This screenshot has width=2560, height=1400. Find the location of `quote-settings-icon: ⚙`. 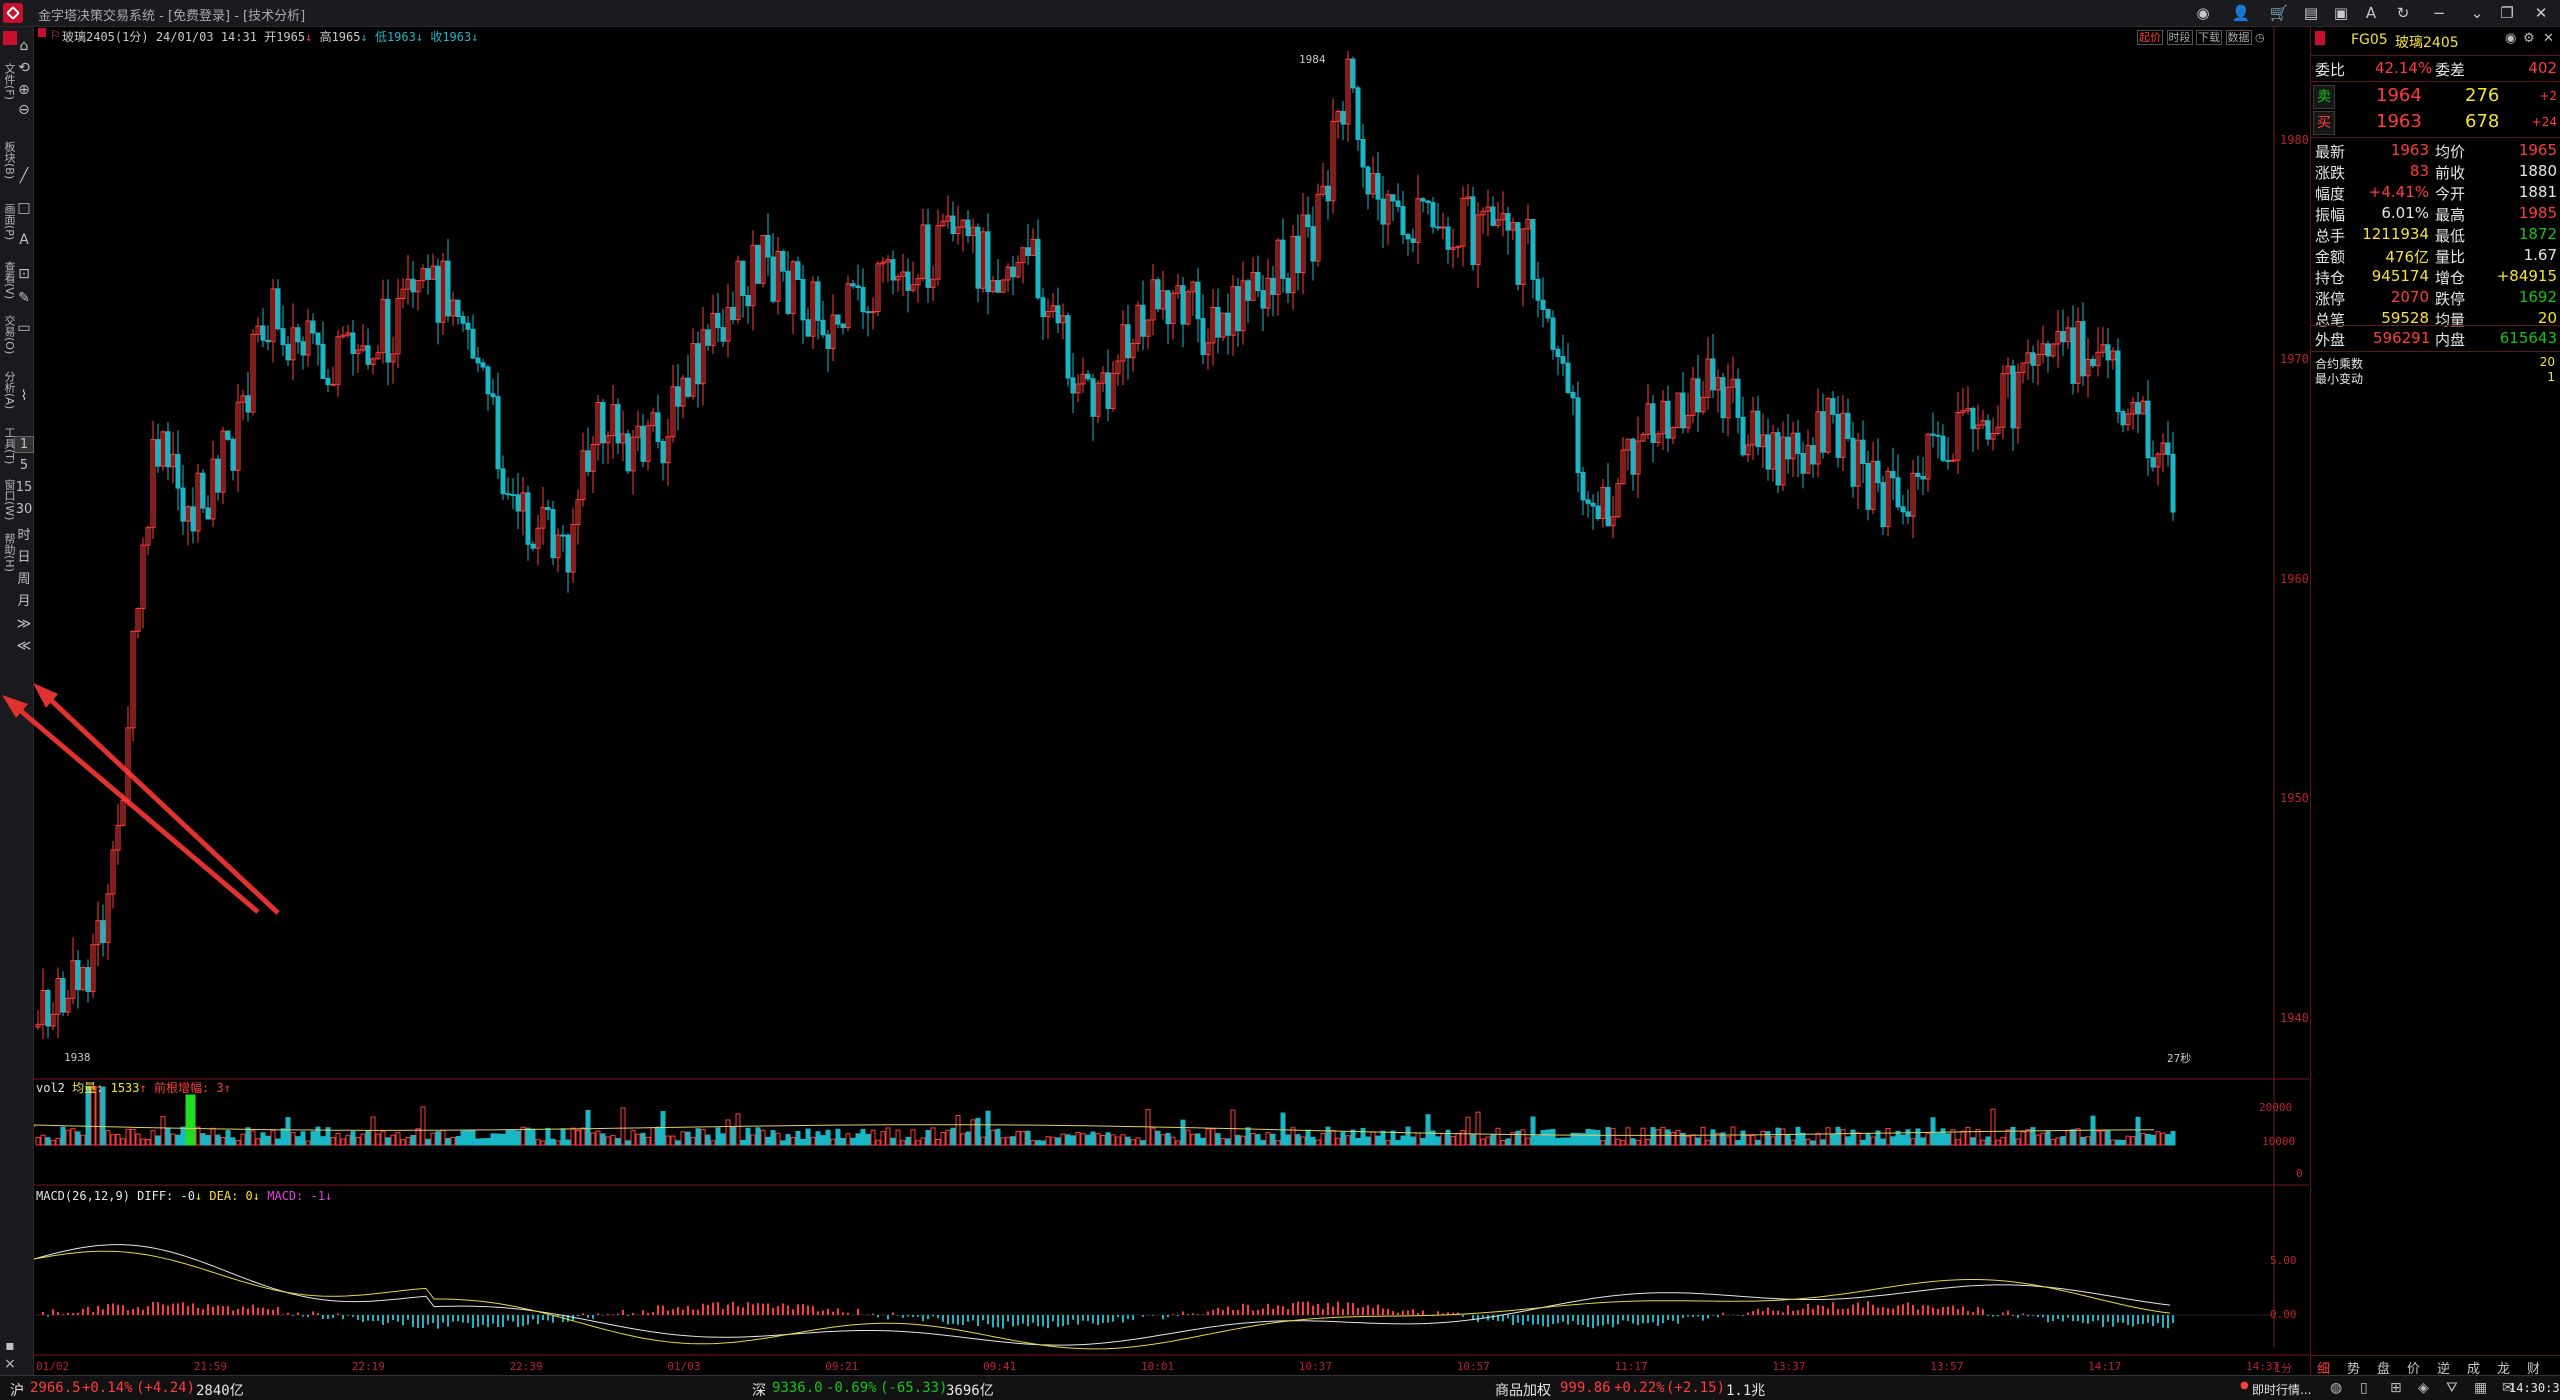

quote-settings-icon: ⚙ is located at coordinates (2529, 38).